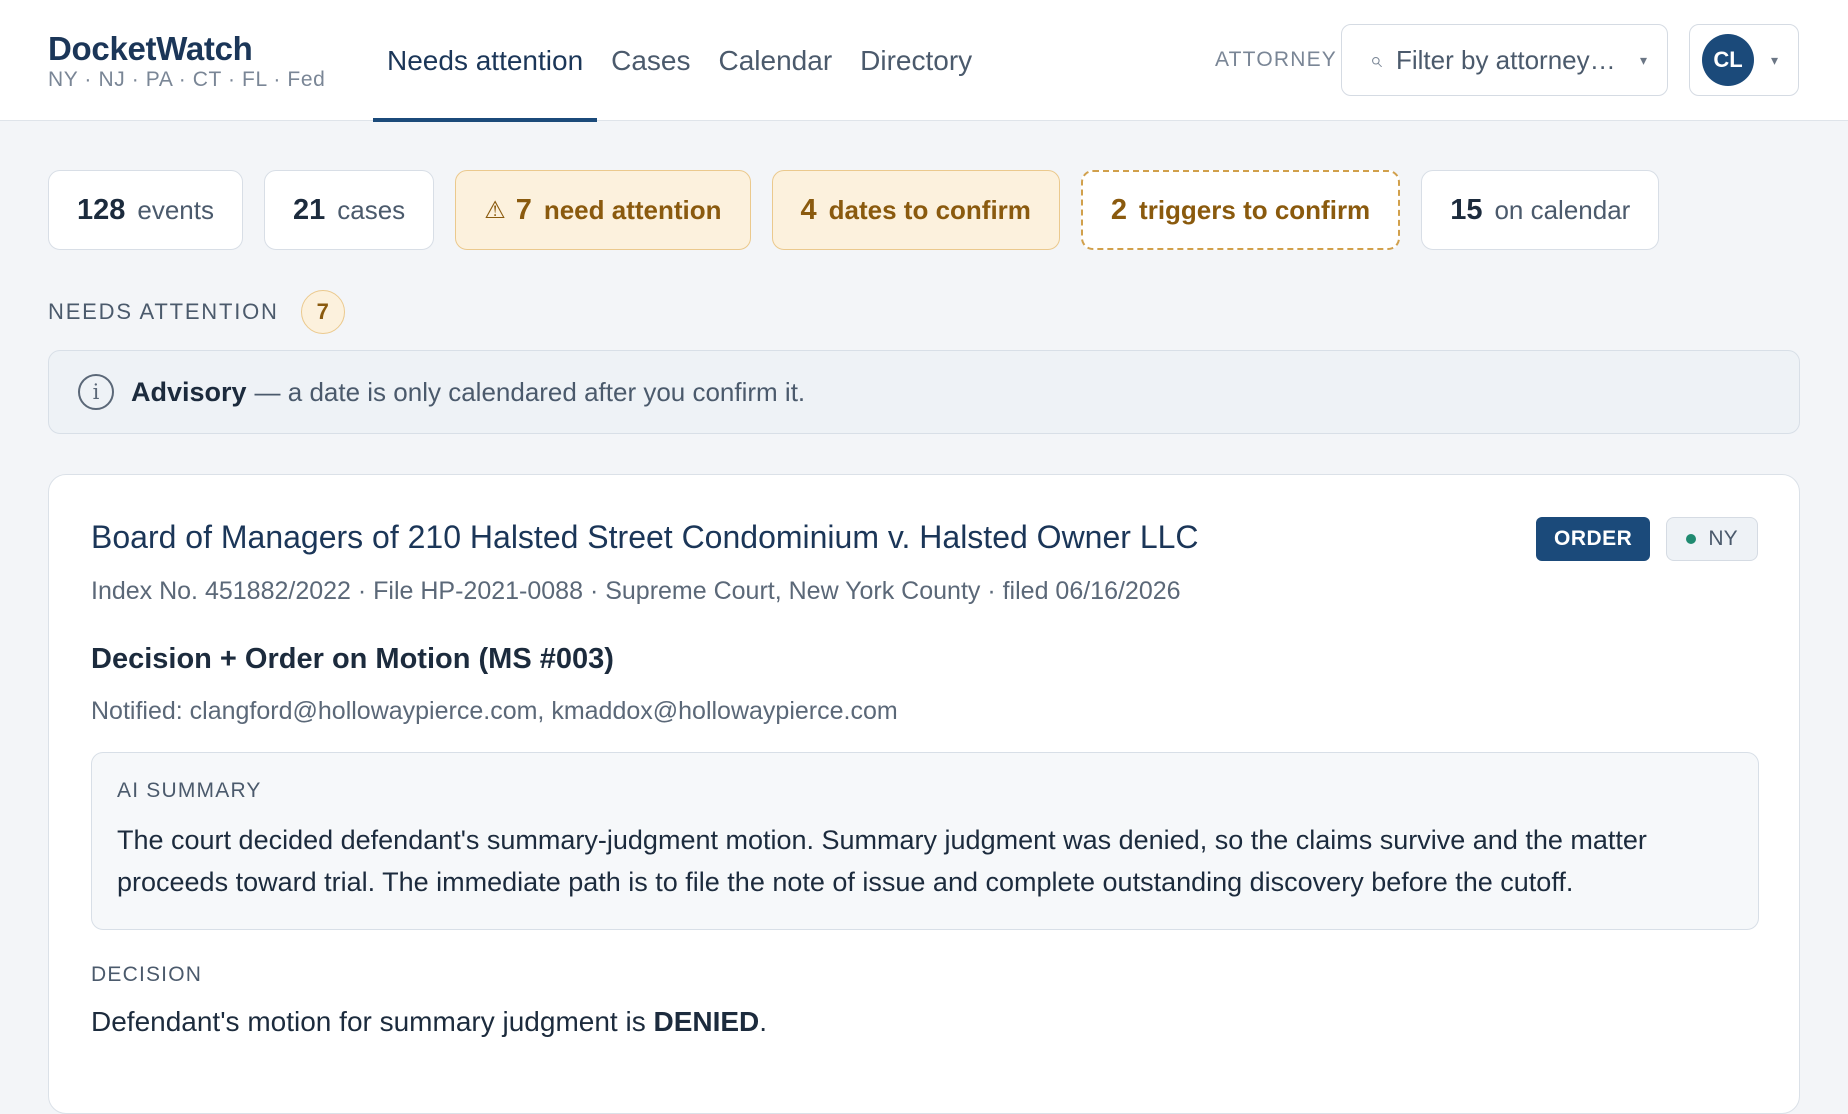  What do you see at coordinates (1119, 209) in the screenshot?
I see `stat-number: 2` at bounding box center [1119, 209].